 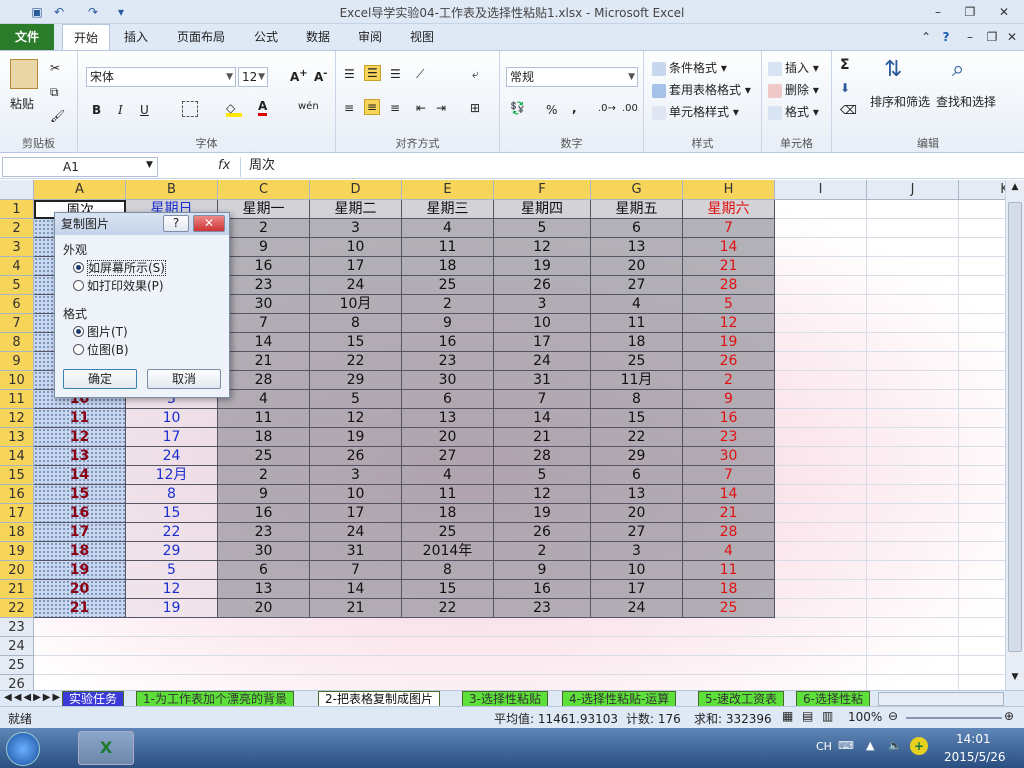 What do you see at coordinates (86, 37) in the screenshot?
I see `tab-home: 开始` at bounding box center [86, 37].